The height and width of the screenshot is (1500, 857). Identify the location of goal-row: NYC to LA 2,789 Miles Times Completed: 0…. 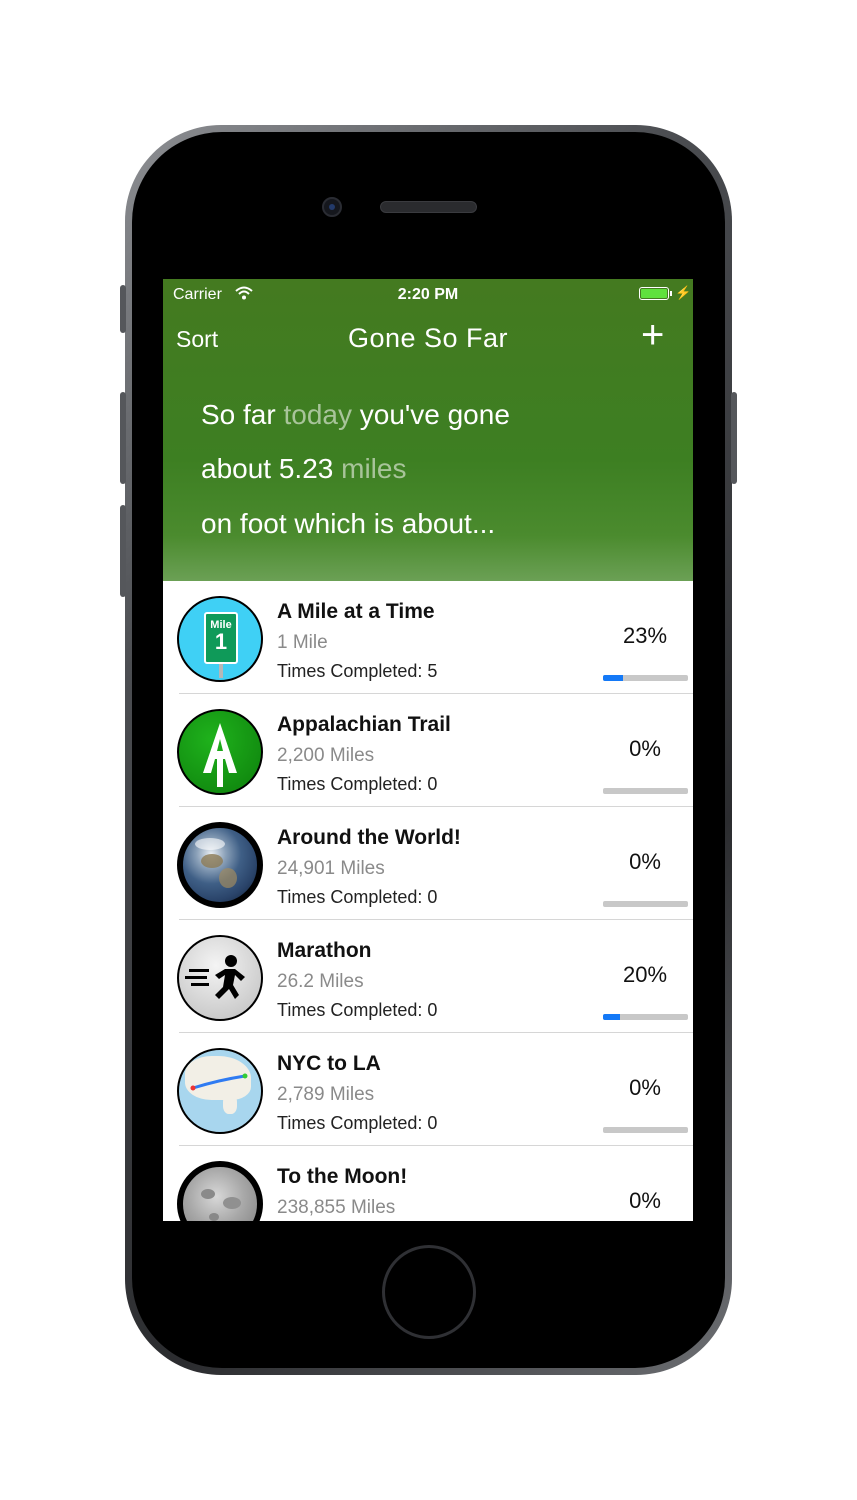
(428, 1089).